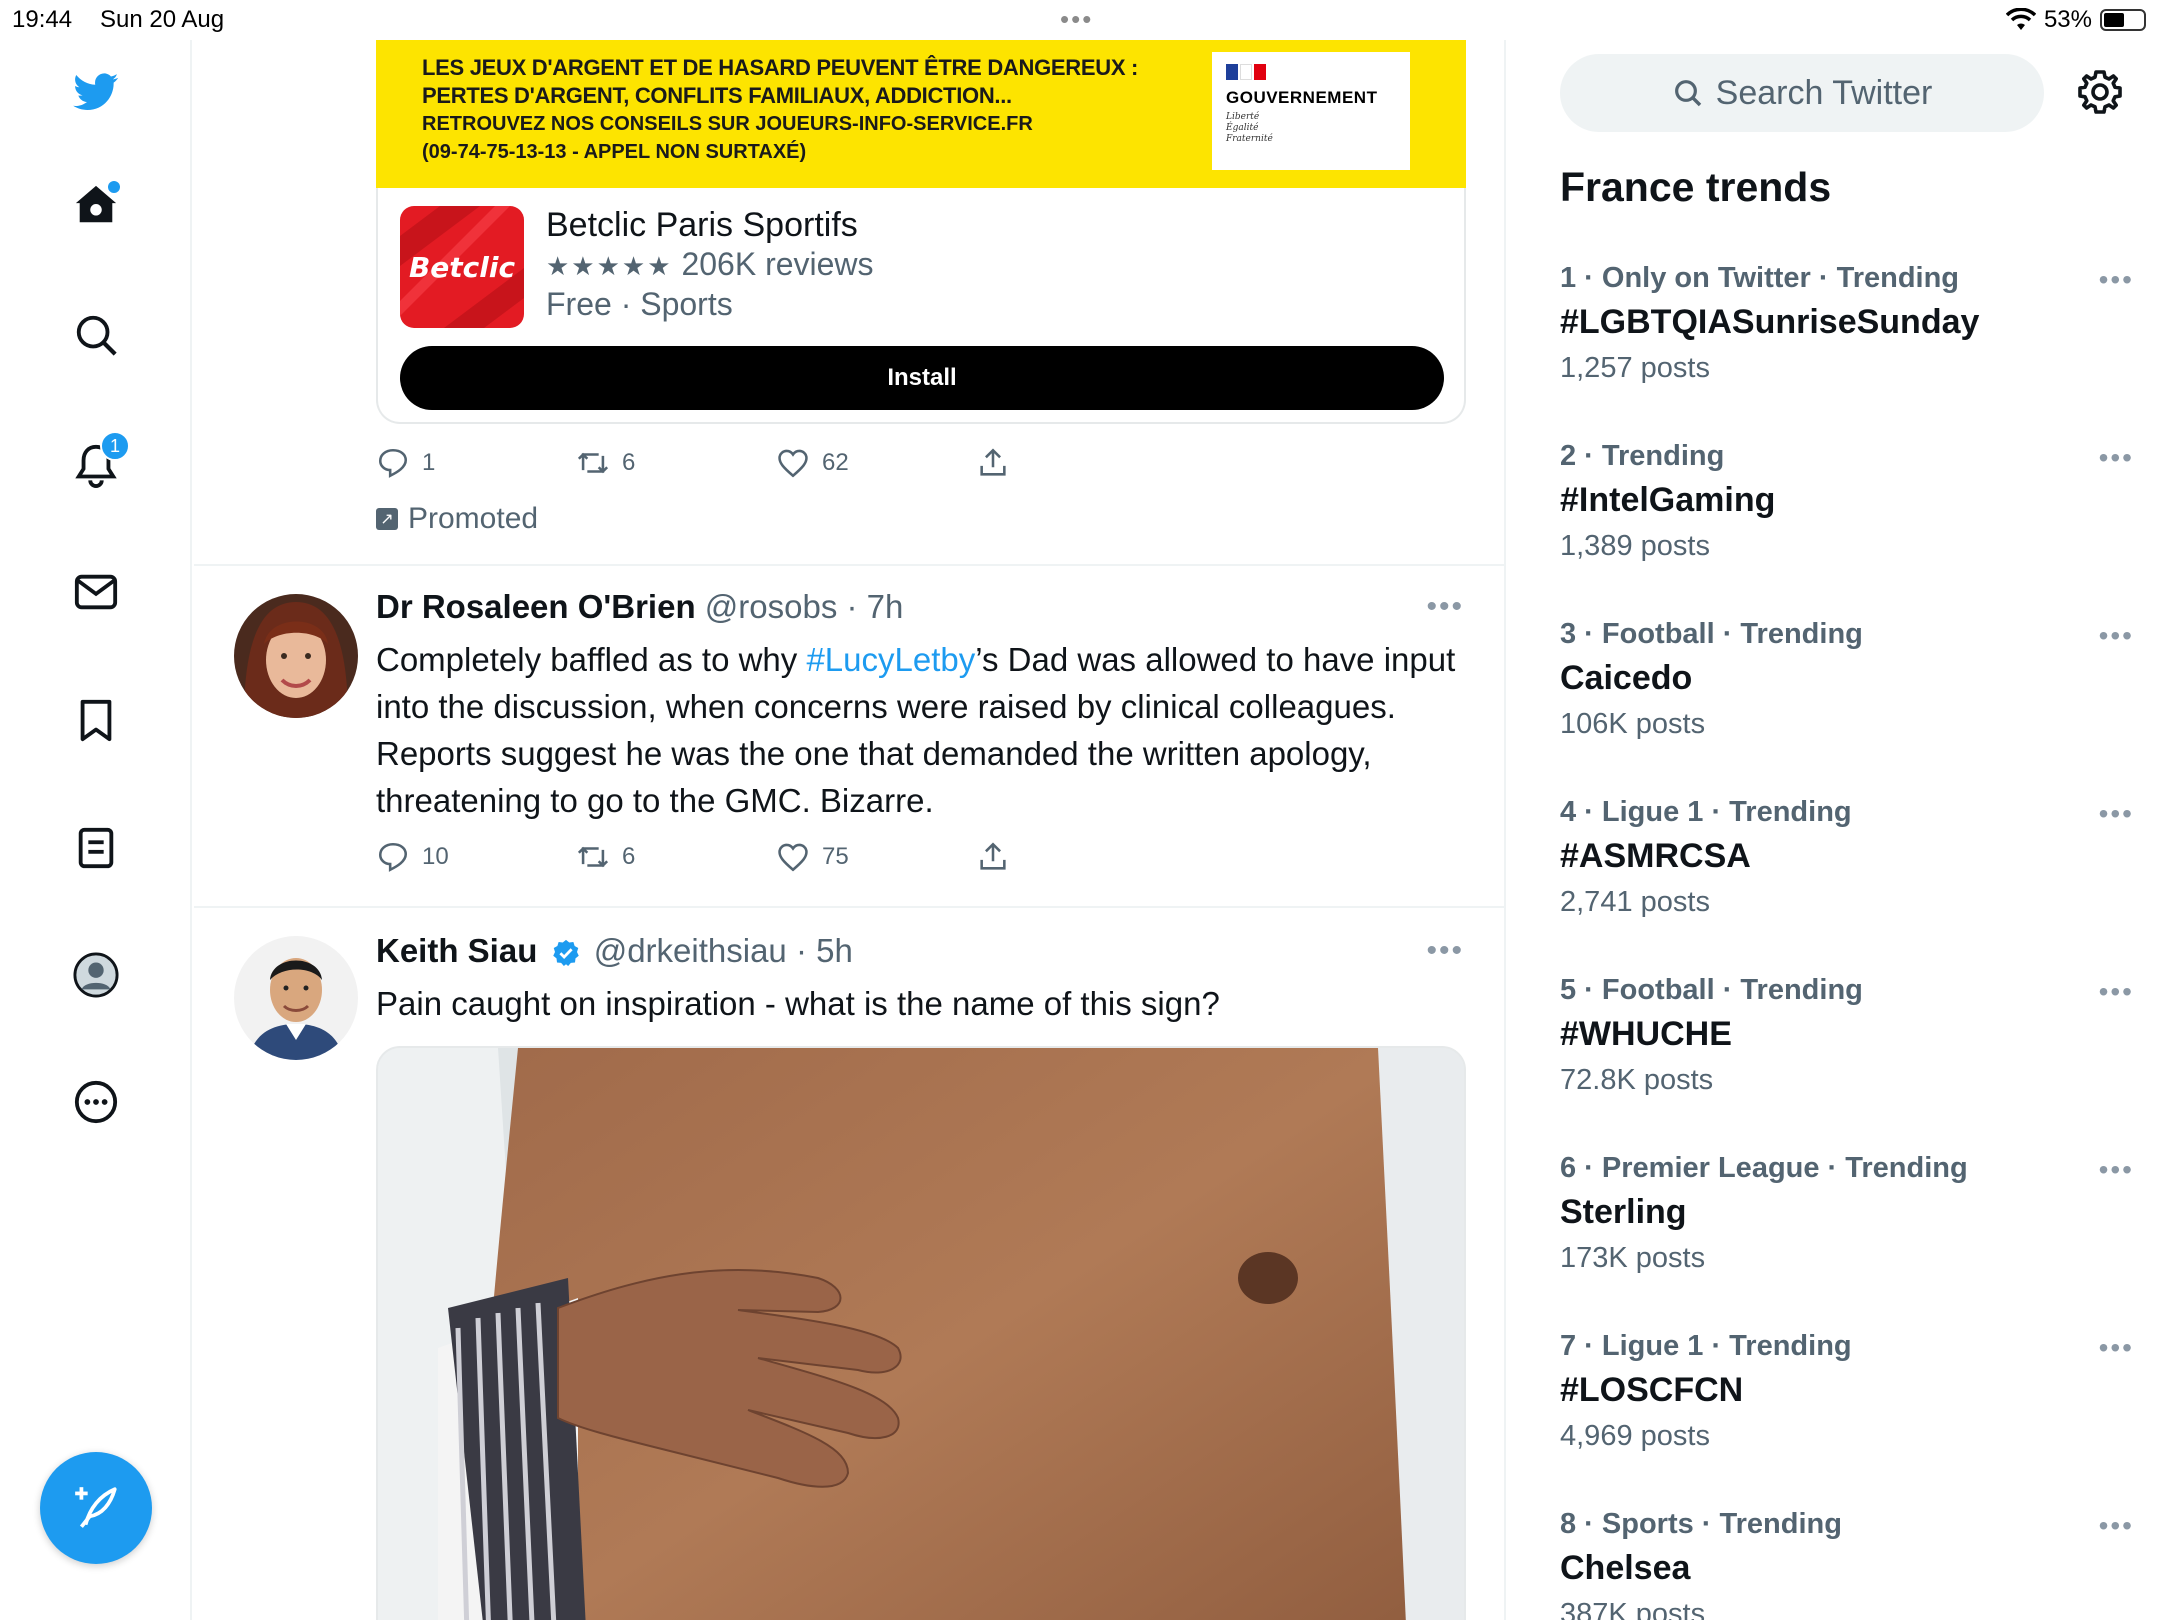 The image size is (2160, 1620). Describe the element at coordinates (96, 592) in the screenshot. I see `messages-icon` at that location.